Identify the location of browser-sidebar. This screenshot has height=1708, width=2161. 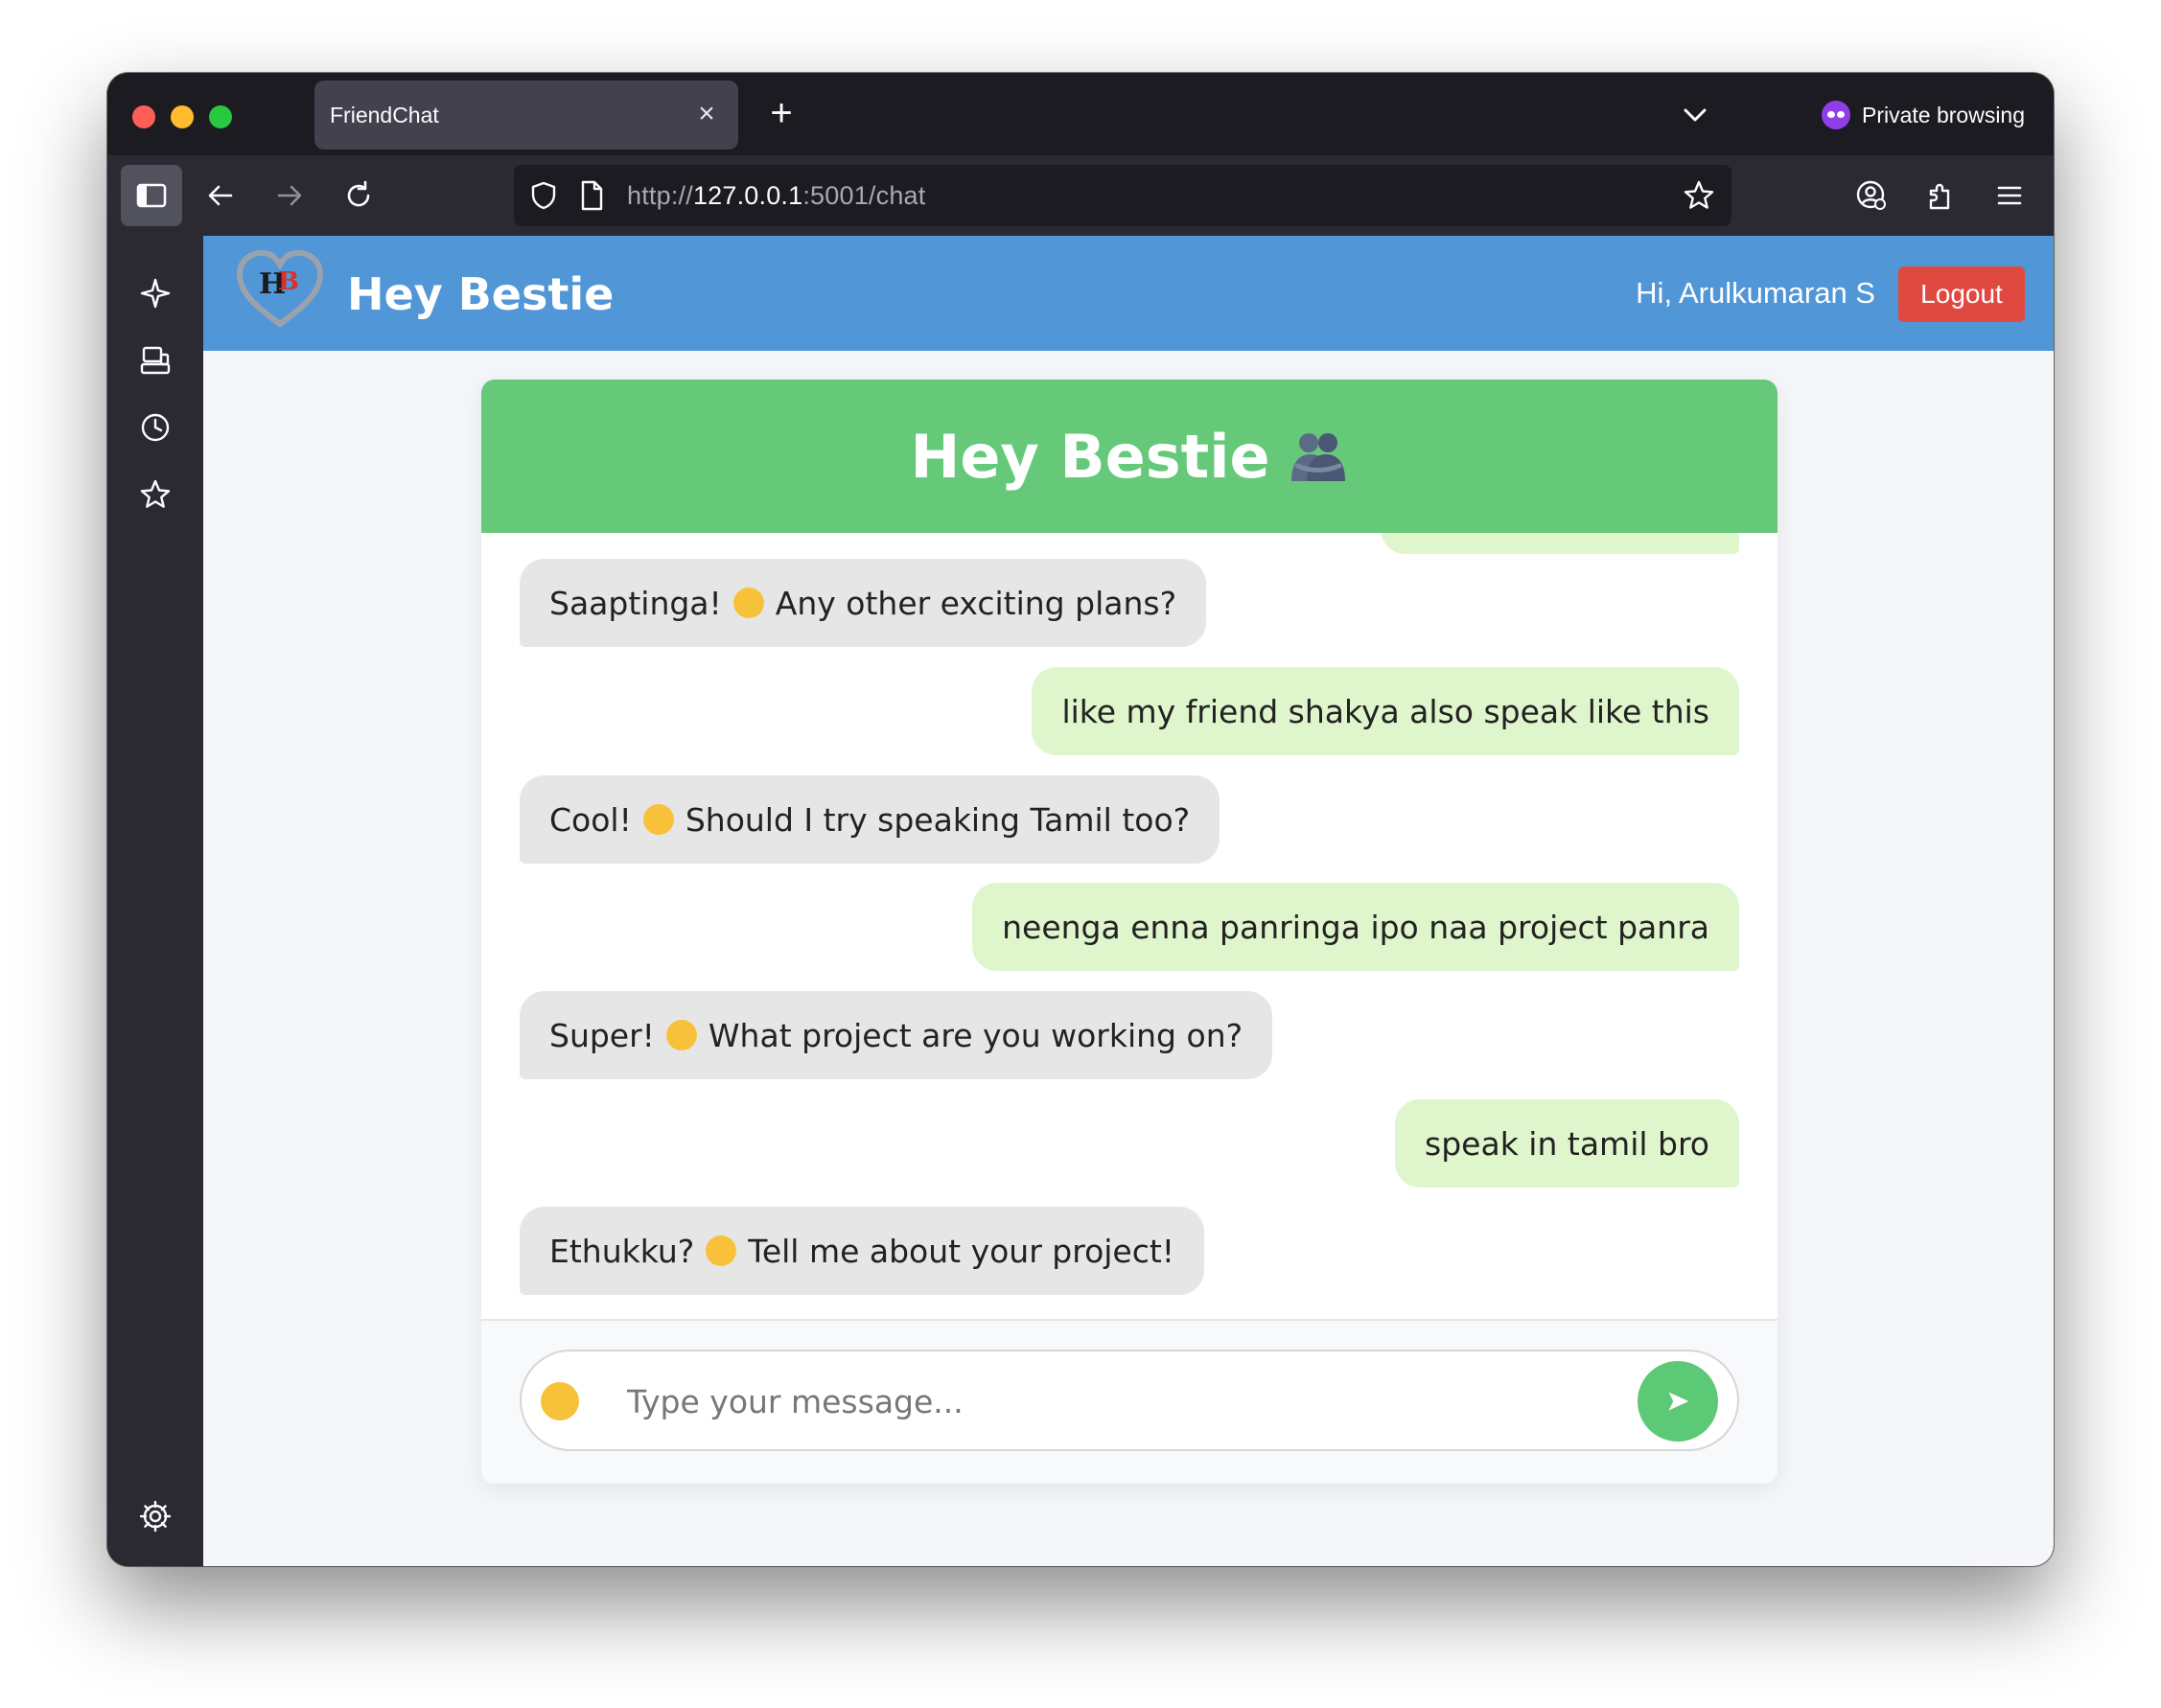
(155, 901).